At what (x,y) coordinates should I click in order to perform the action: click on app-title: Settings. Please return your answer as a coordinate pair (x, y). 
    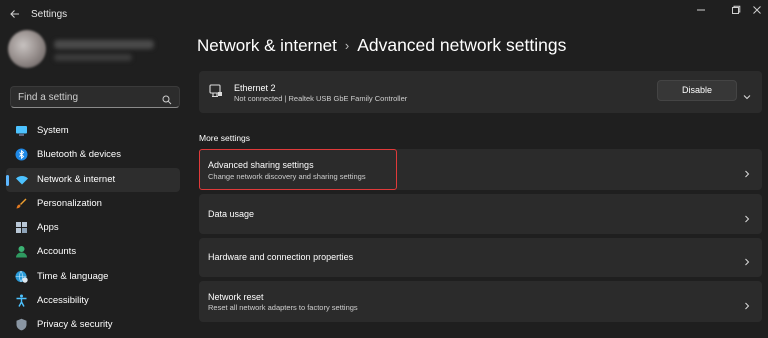
    Looking at the image, I should click on (49, 14).